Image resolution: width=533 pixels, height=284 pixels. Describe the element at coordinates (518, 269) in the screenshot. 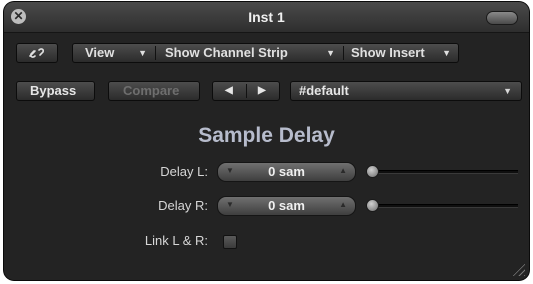

I see `resize-grip-icon` at that location.